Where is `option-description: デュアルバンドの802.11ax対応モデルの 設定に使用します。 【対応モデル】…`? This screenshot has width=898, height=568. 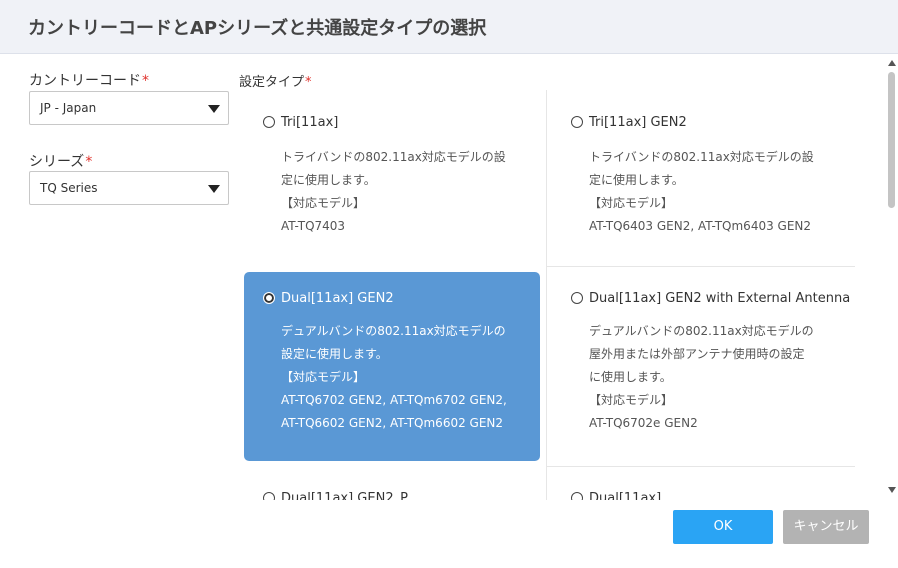 option-description: デュアルバンドの802.11ax対応モデルの 設定に使用します。 【対応モデル】… is located at coordinates (394, 377).